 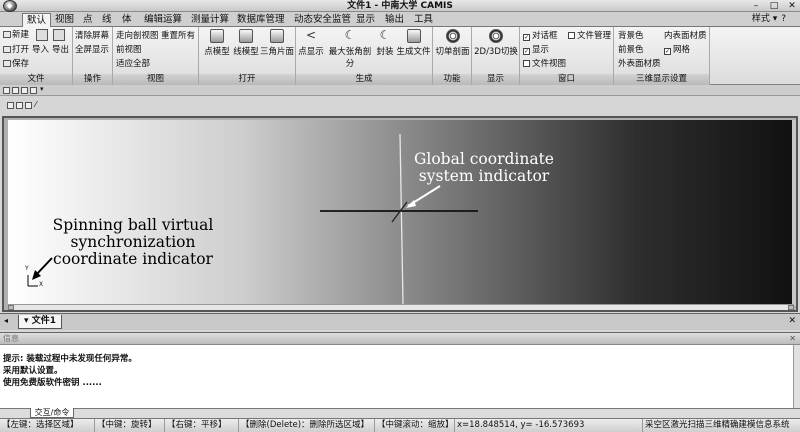 I want to click on group-3d-settings-label: 三维显示设置, so click(x=661, y=79).